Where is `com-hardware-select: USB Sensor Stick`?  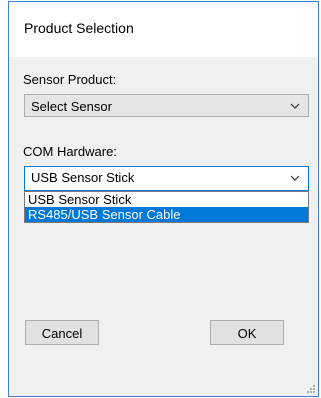 com-hardware-select: USB Sensor Stick is located at coordinates (166, 178).